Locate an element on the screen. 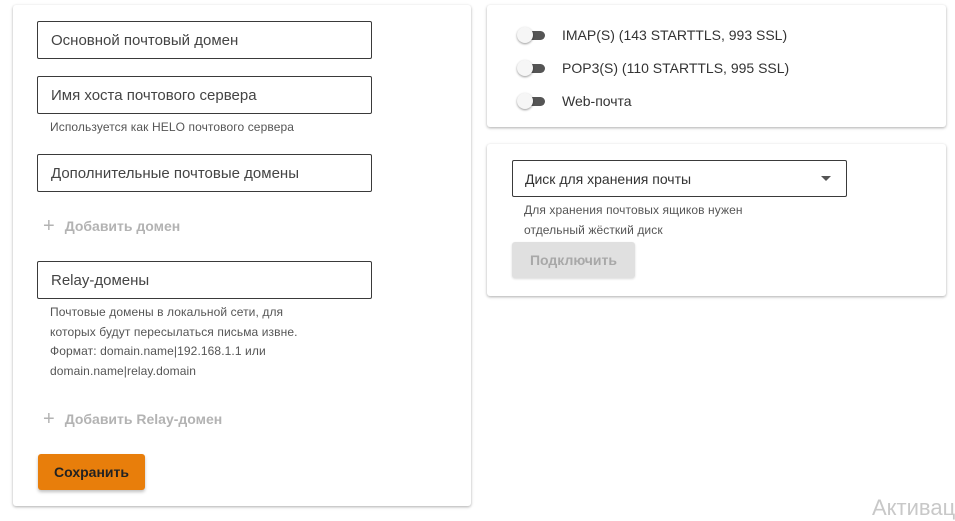  pop3-toggle is located at coordinates (531, 68).